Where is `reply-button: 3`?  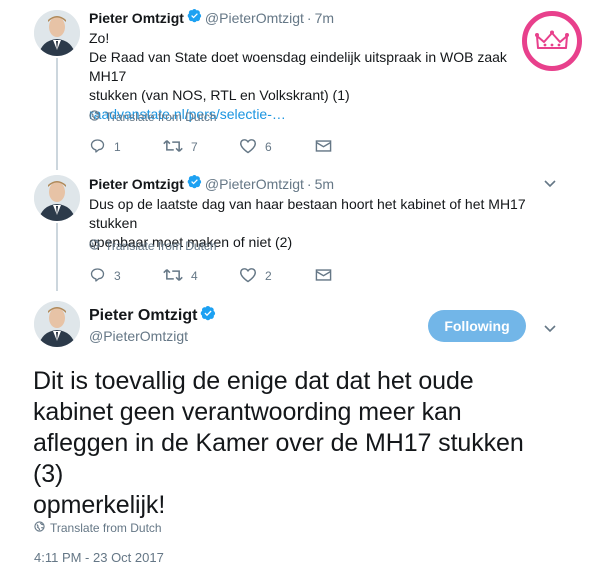
reply-button: 3 is located at coordinates (105, 276).